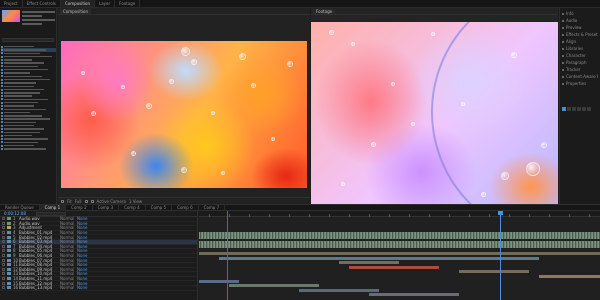 The image size is (600, 300). What do you see at coordinates (128, 3) in the screenshot?
I see `tab-footage: Footage` at bounding box center [128, 3].